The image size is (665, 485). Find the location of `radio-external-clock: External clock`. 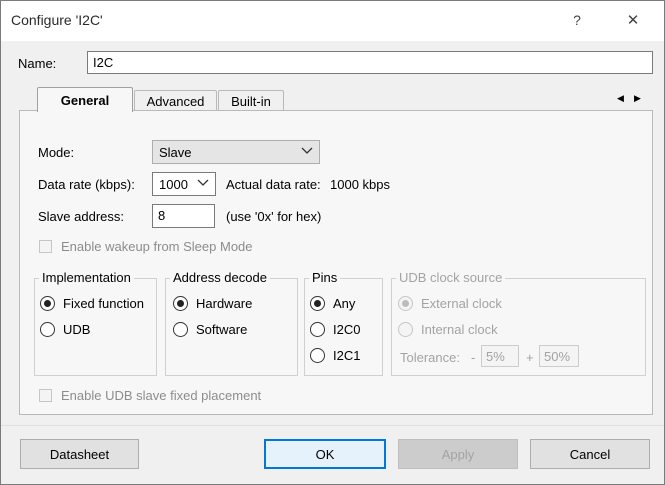

radio-external-clock: External clock is located at coordinates (450, 303).